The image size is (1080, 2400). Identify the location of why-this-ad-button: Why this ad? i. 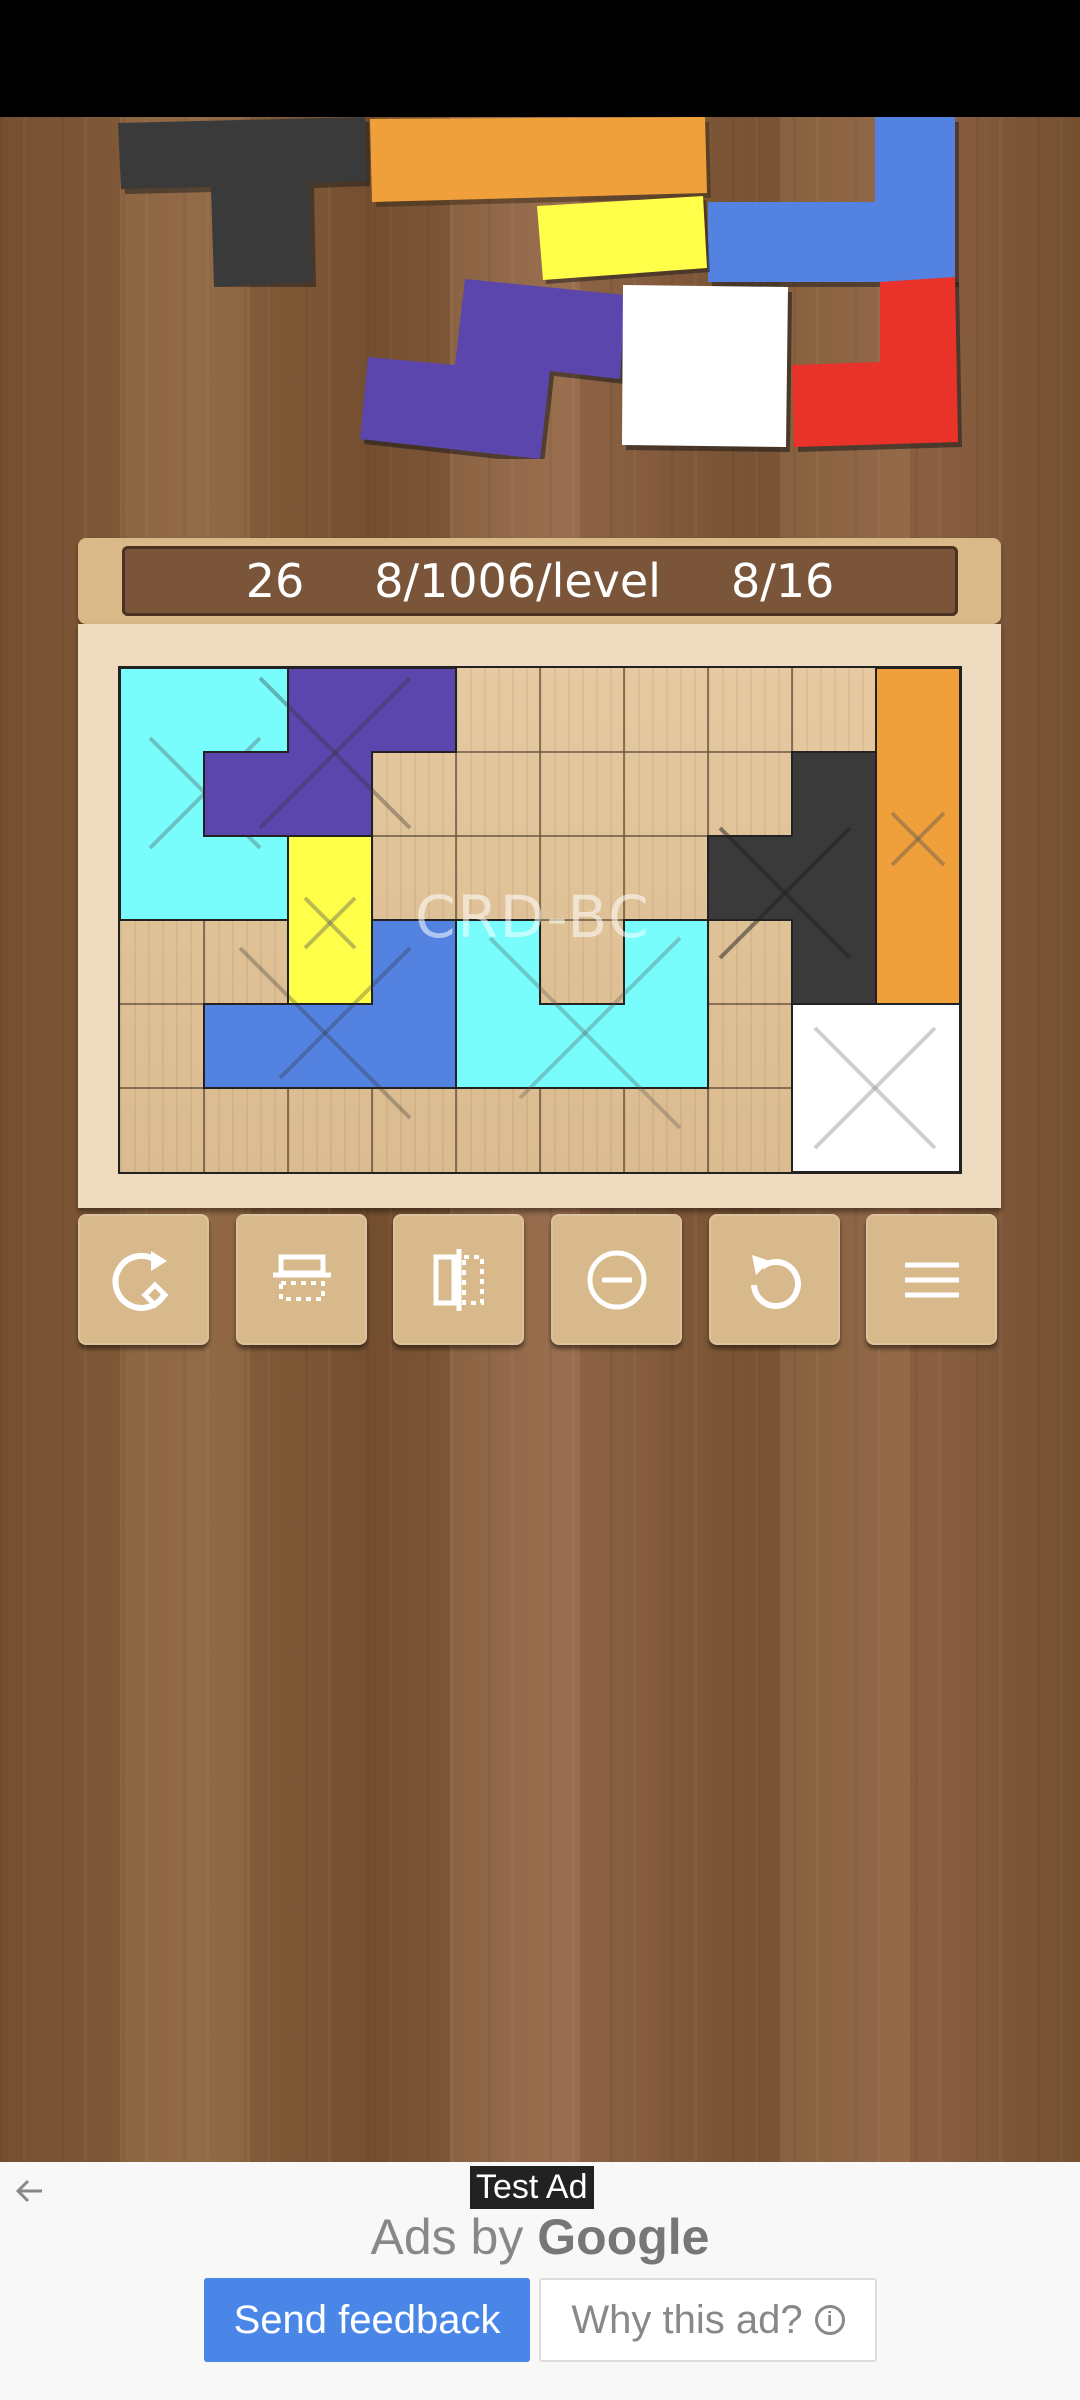
(708, 2320).